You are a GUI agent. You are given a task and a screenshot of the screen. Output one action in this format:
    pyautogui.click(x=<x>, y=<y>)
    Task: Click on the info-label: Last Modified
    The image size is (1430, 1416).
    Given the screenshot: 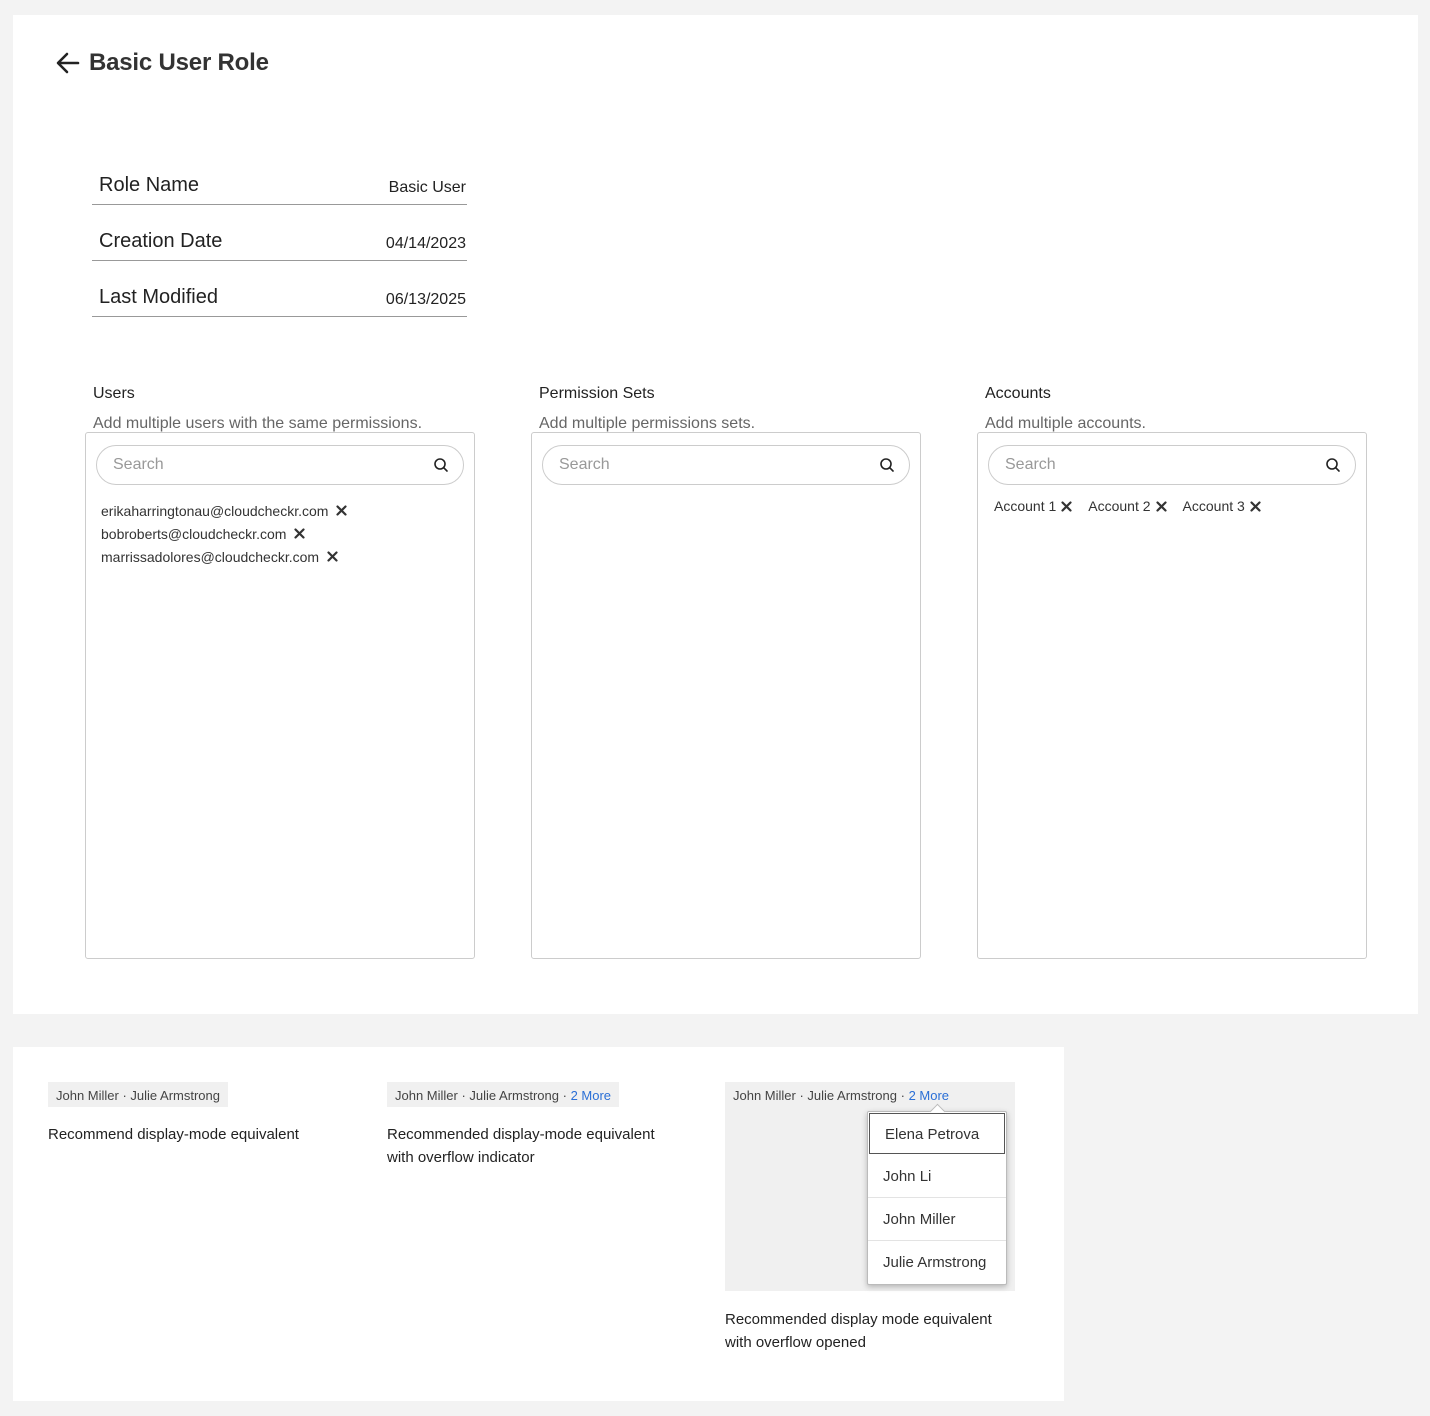 What is the action you would take?
    pyautogui.click(x=158, y=297)
    